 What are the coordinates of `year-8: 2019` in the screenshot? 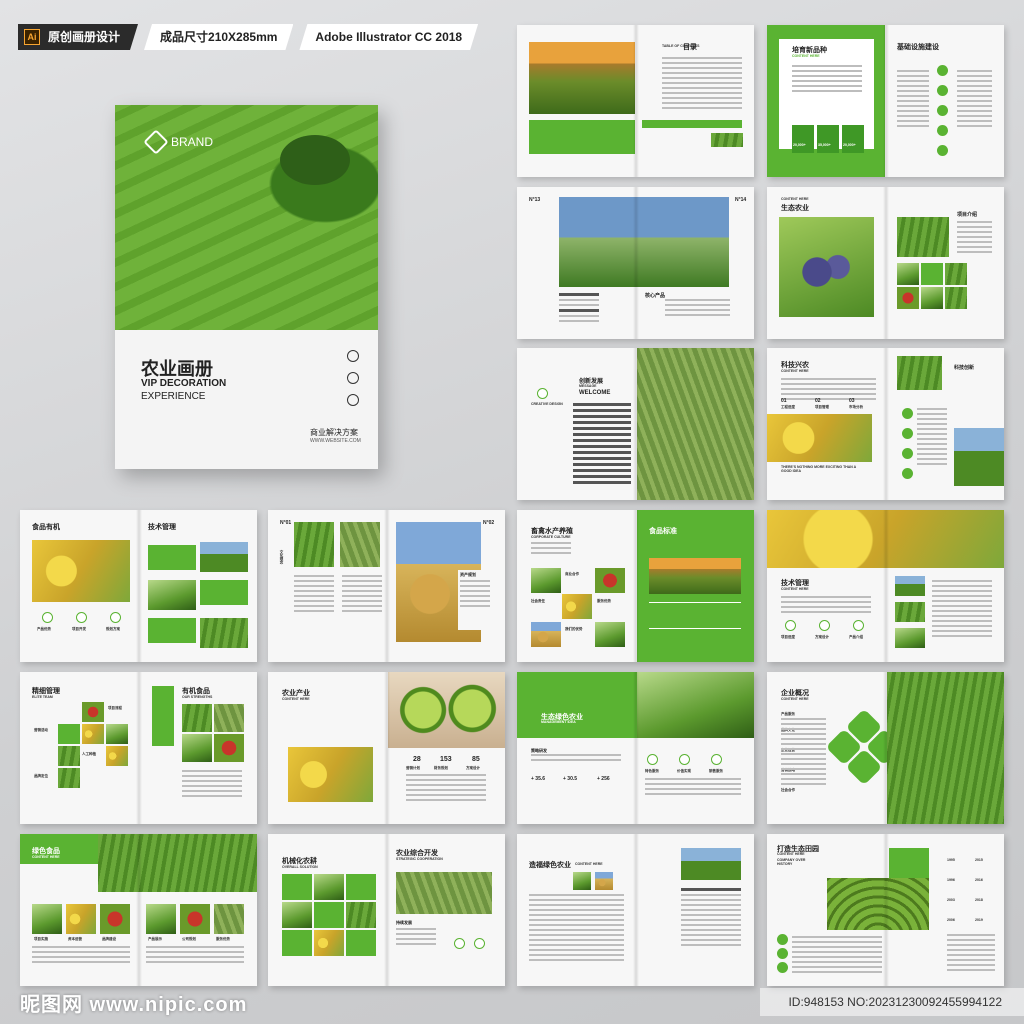 It's located at (979, 920).